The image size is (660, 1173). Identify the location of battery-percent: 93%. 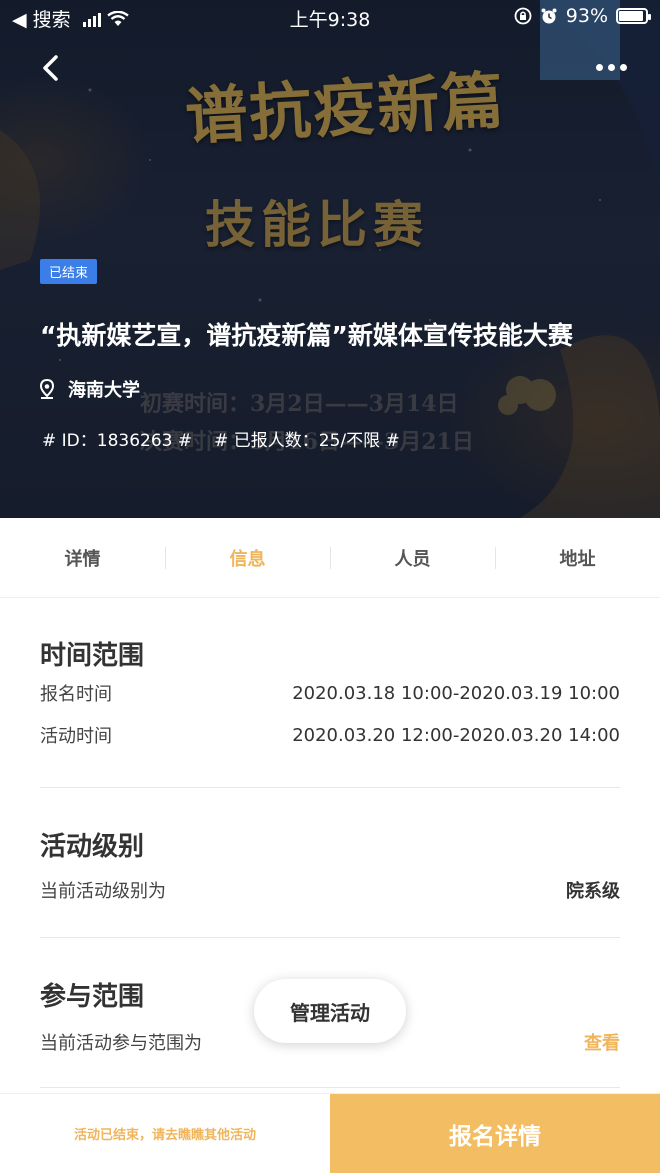
(586, 16).